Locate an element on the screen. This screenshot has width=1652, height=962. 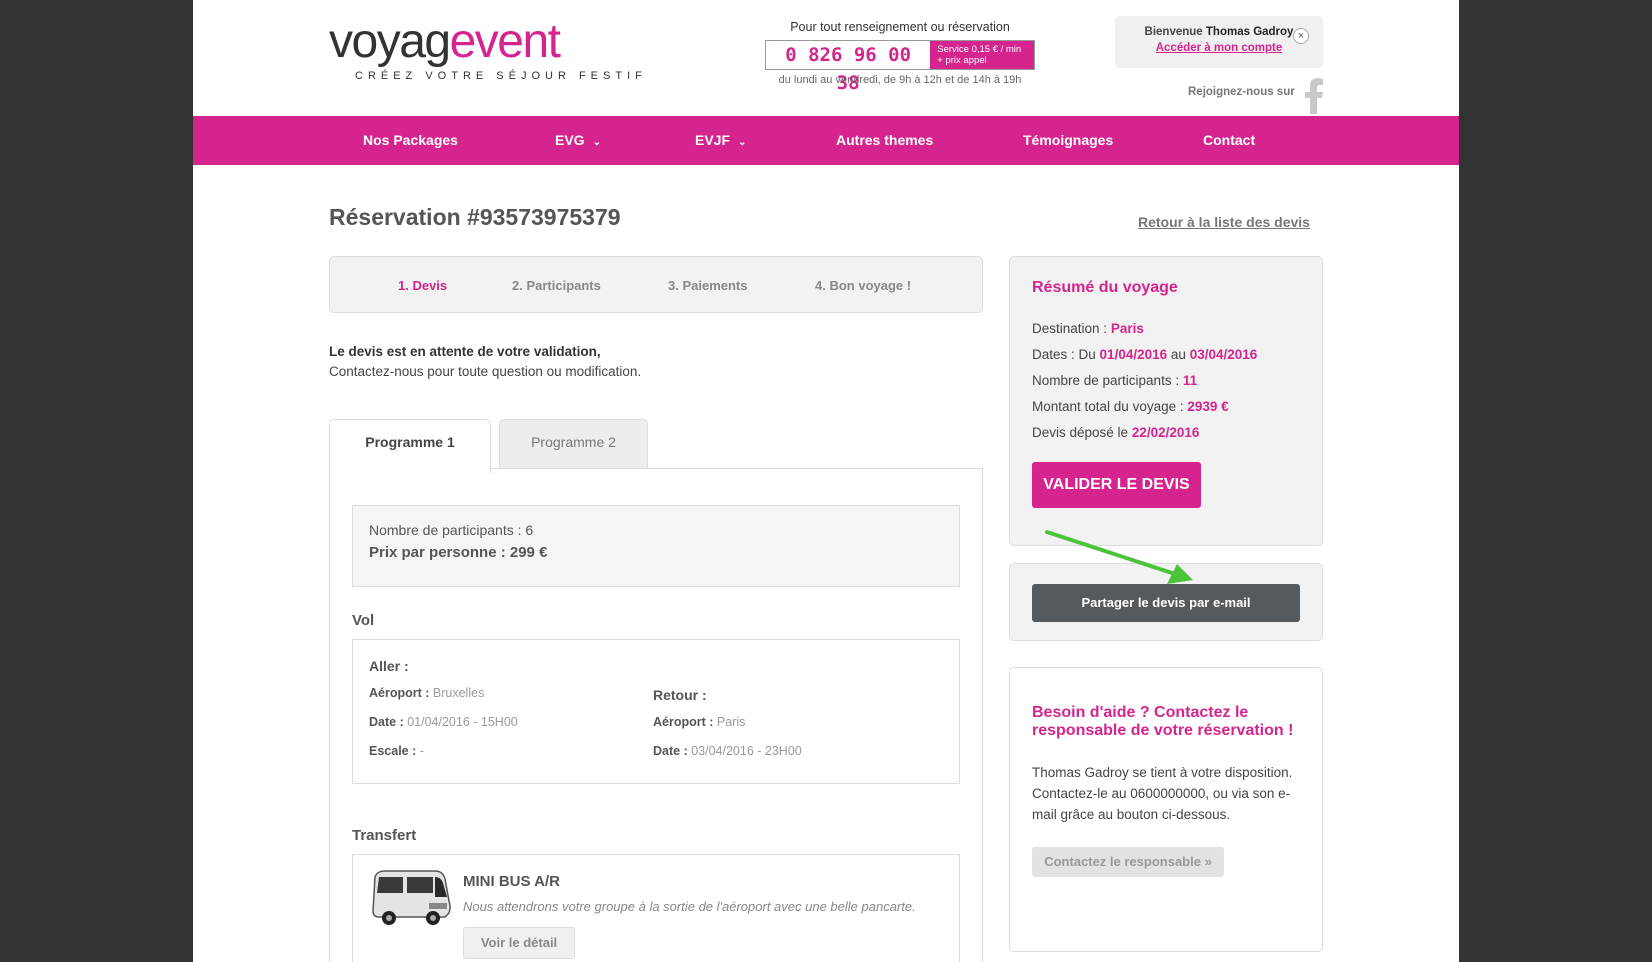
phone-number: 0 826 96 00 38 is located at coordinates (848, 69).